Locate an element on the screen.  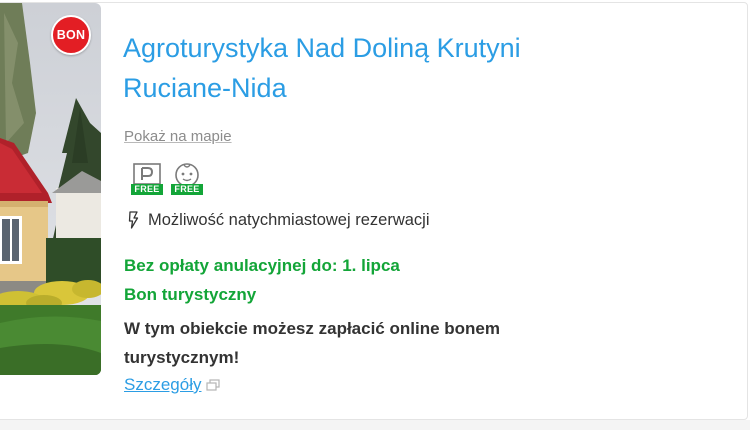
lightning-icon is located at coordinates (133, 220).